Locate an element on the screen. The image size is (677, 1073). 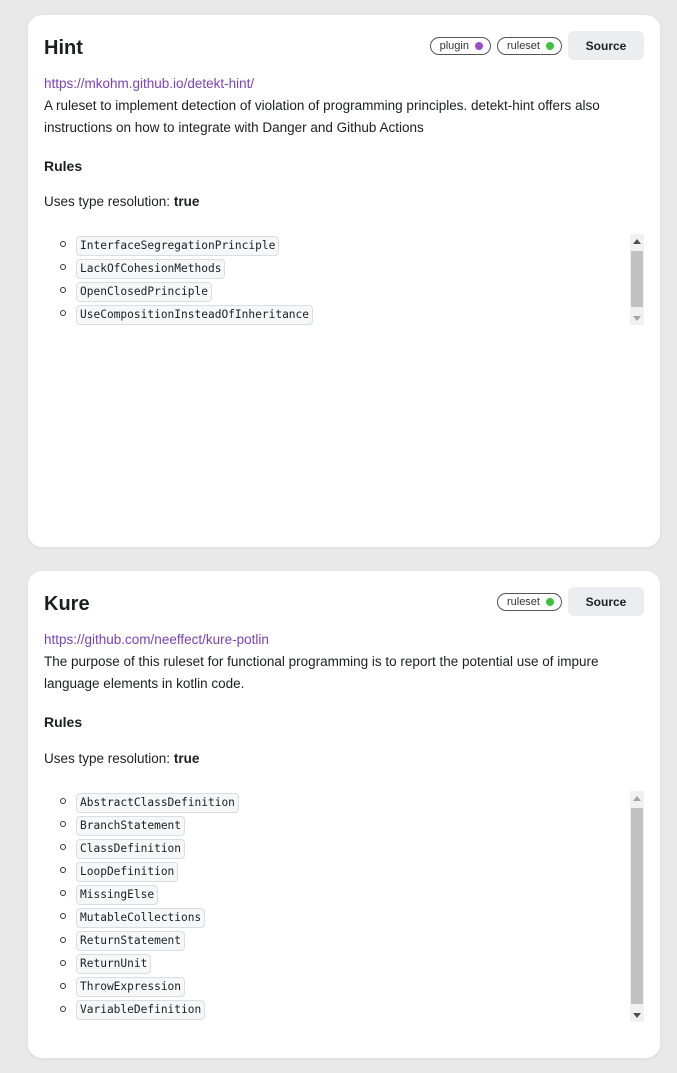
rule-name: VariableDefinition is located at coordinates (141, 1010).